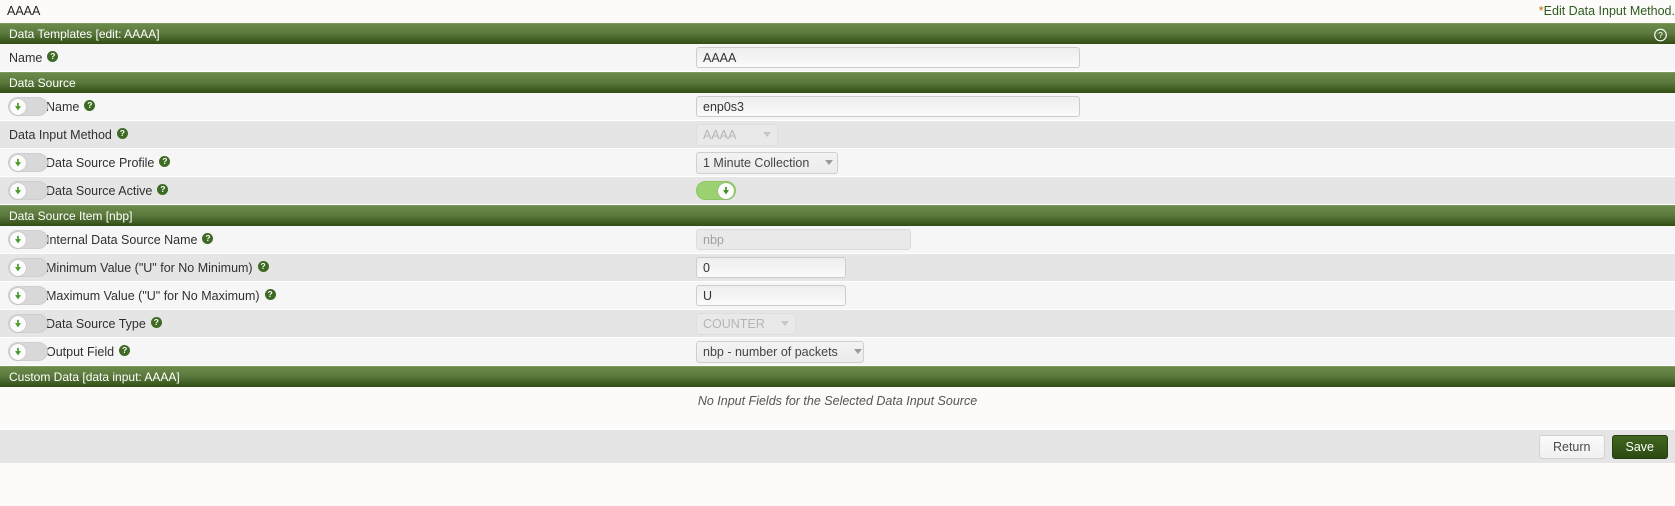 This screenshot has width=1675, height=506. I want to click on top-bar: AAAA *Edit Data Input Method., so click(837, 11).